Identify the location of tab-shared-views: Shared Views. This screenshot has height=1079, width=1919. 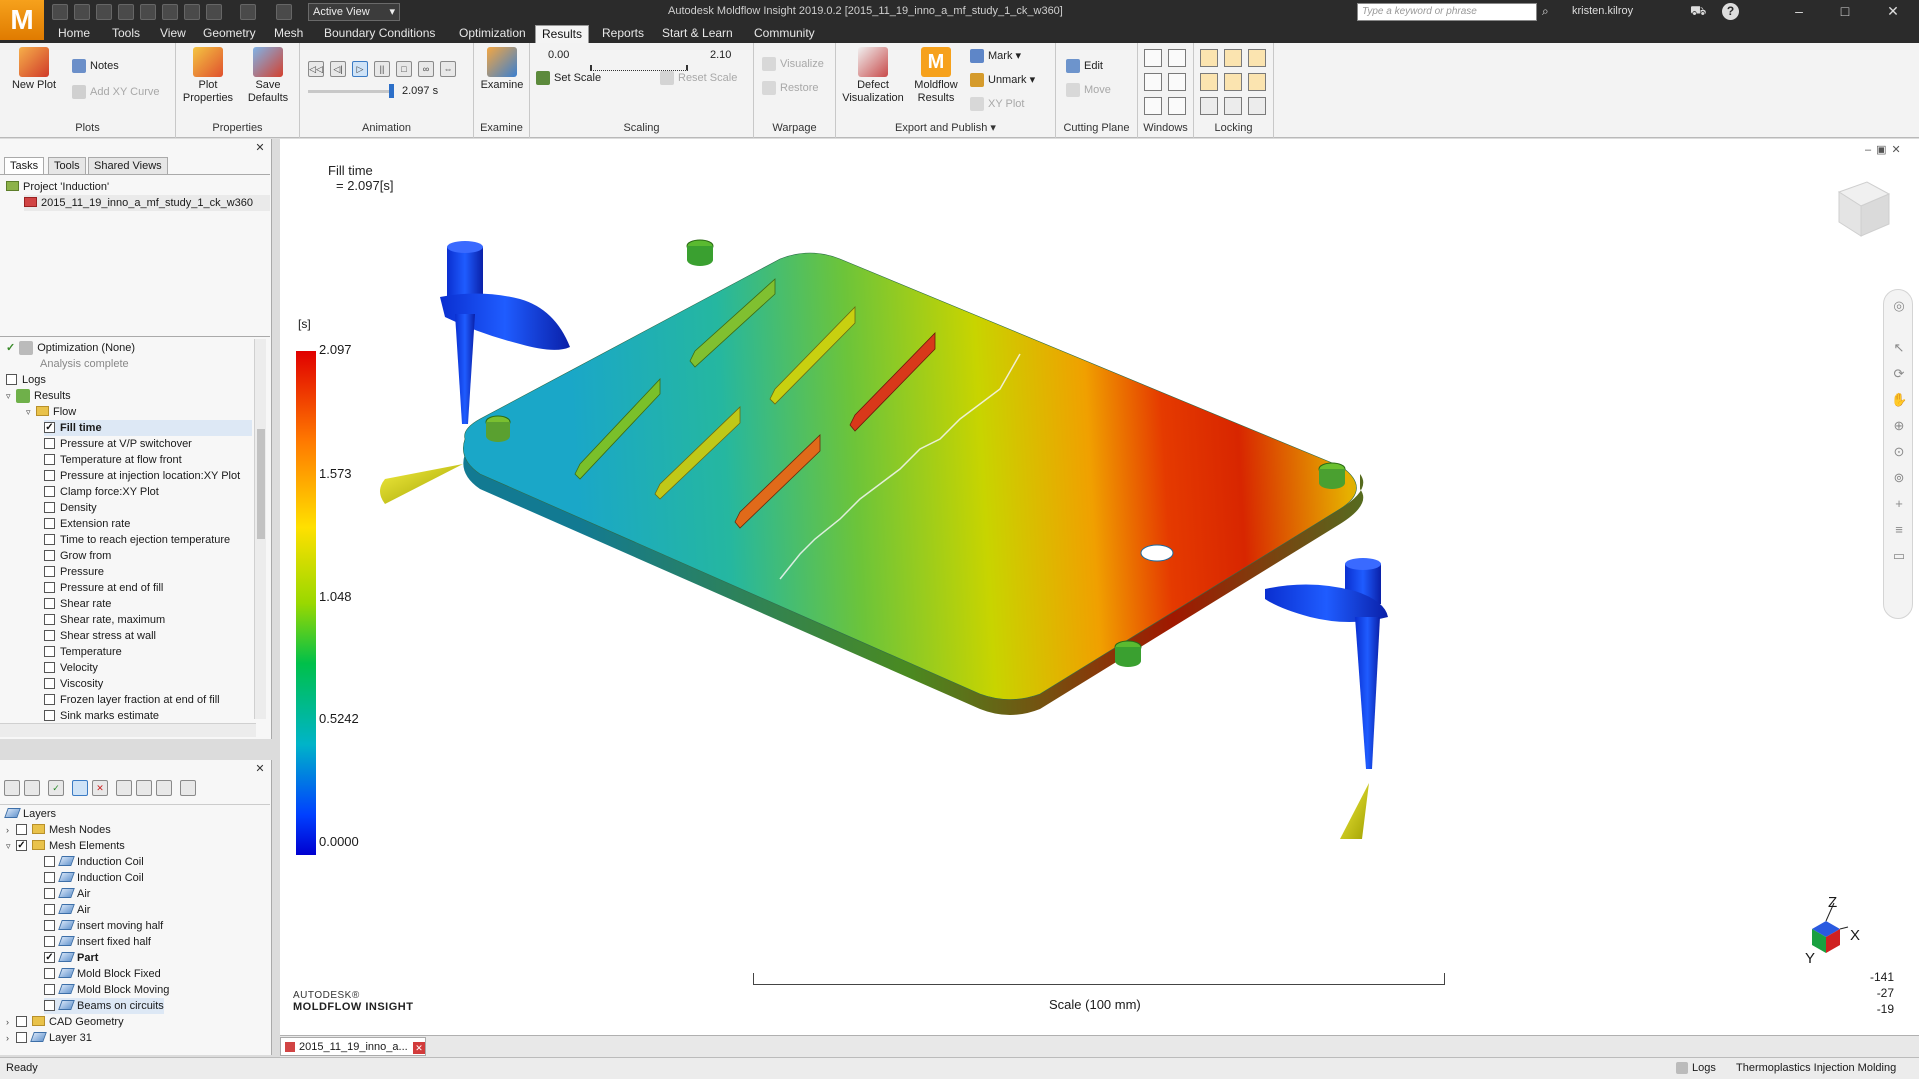
(128, 165).